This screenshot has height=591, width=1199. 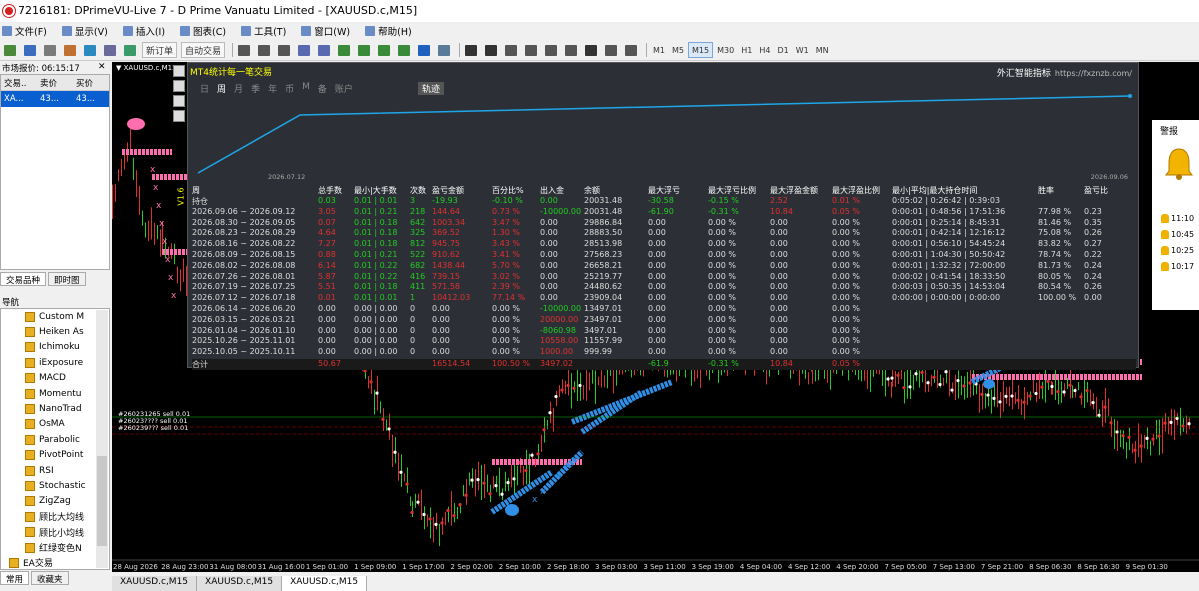 What do you see at coordinates (263, 31) in the screenshot?
I see `menu-item-4: 工具(T)` at bounding box center [263, 31].